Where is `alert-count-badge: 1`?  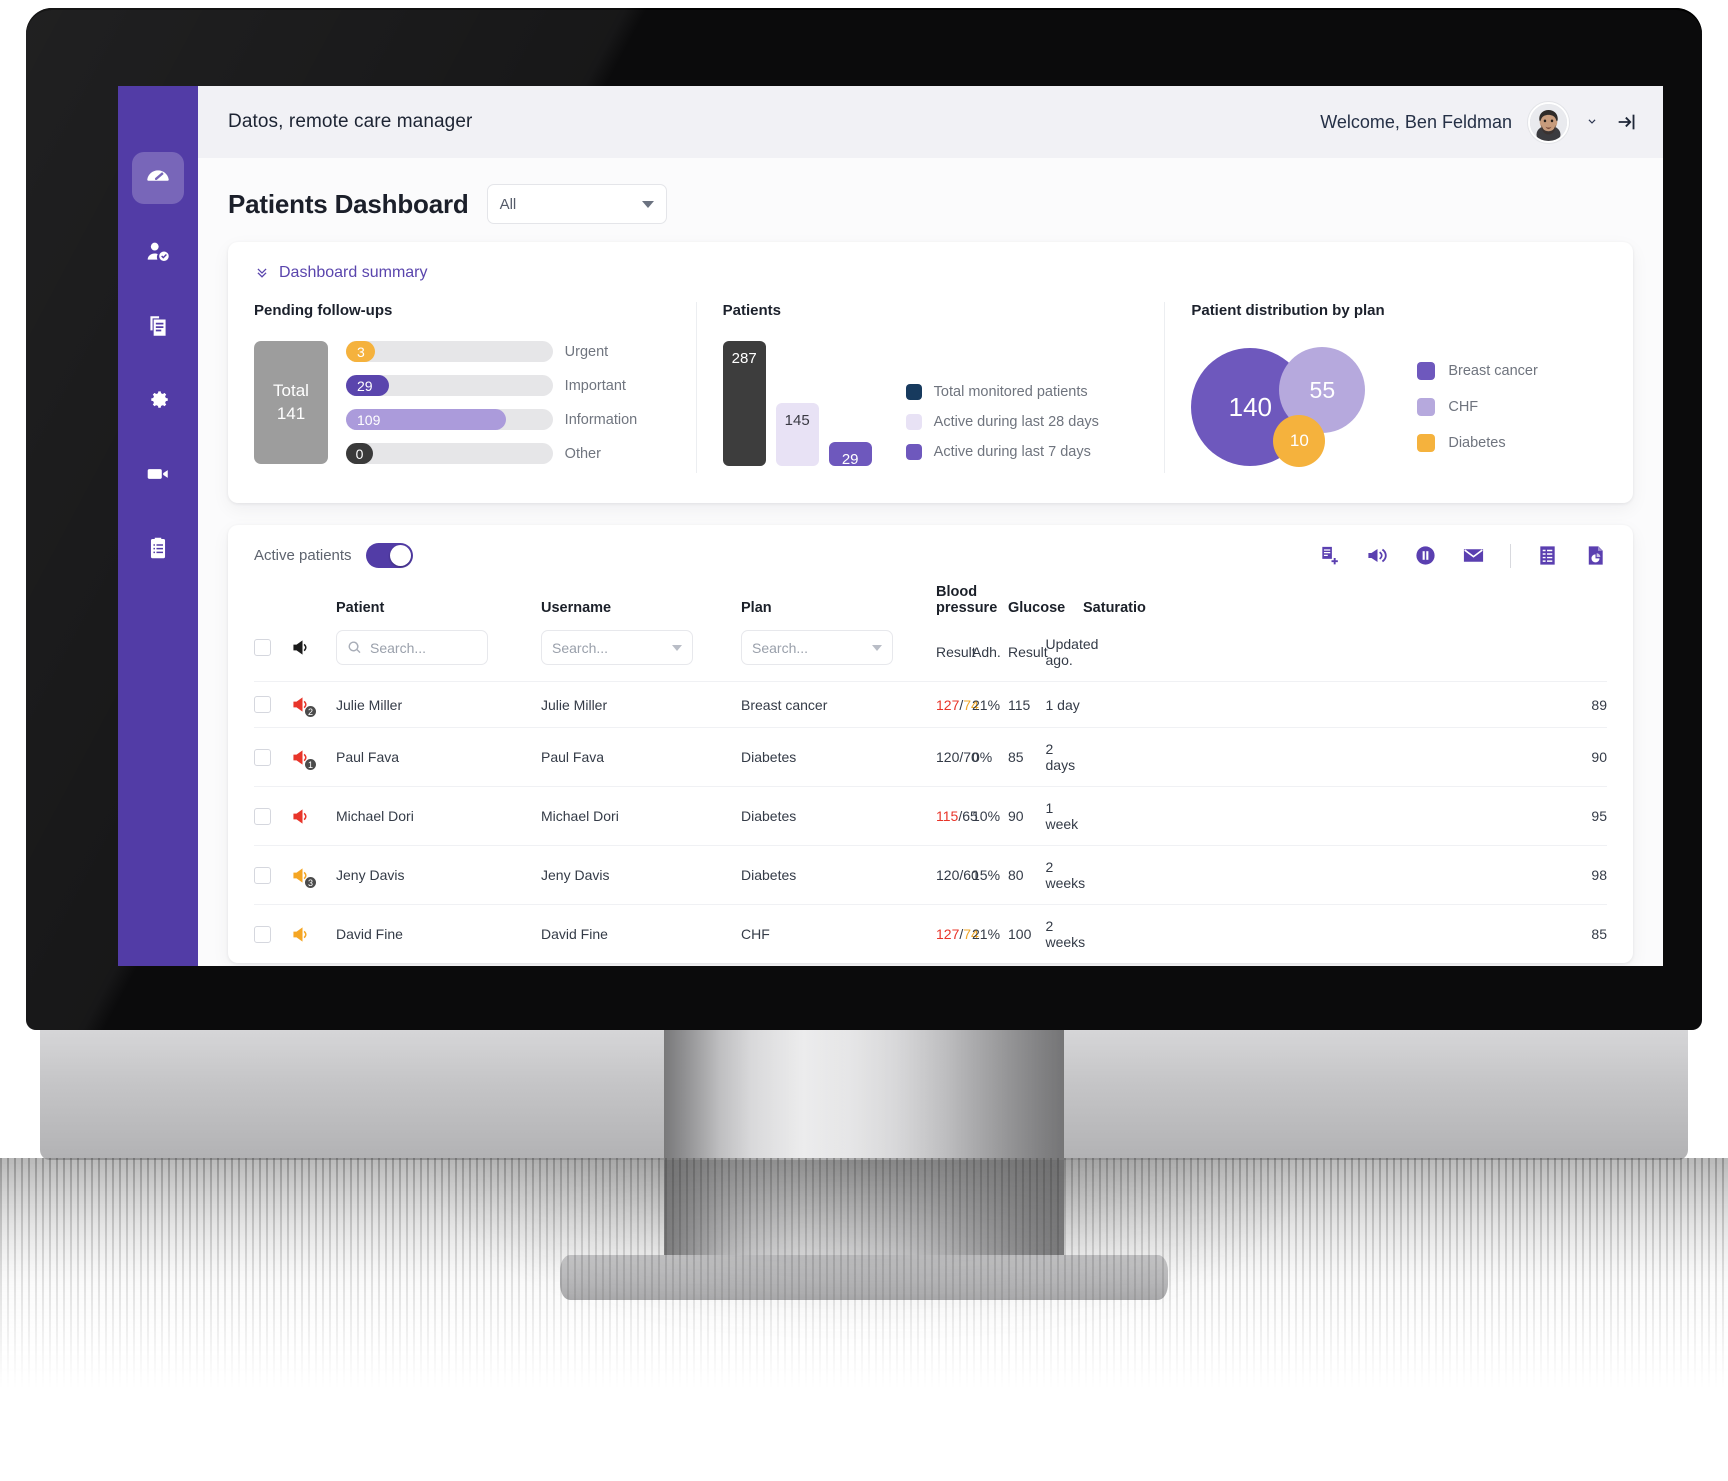
alert-count-badge: 1 is located at coordinates (310, 764).